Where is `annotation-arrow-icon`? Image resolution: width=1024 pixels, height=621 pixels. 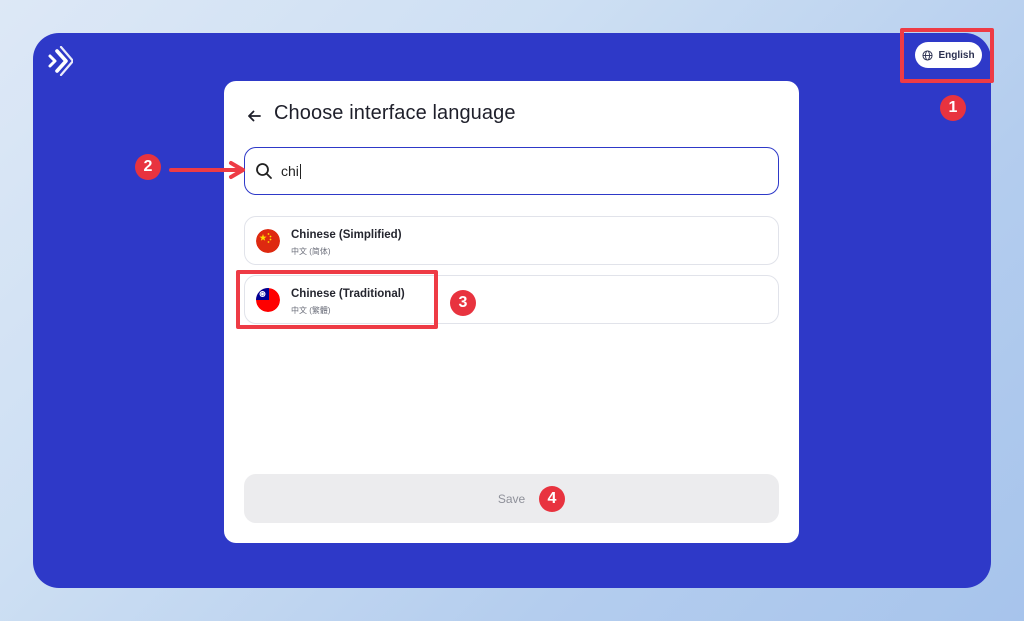
annotation-arrow-icon is located at coordinates (207, 170).